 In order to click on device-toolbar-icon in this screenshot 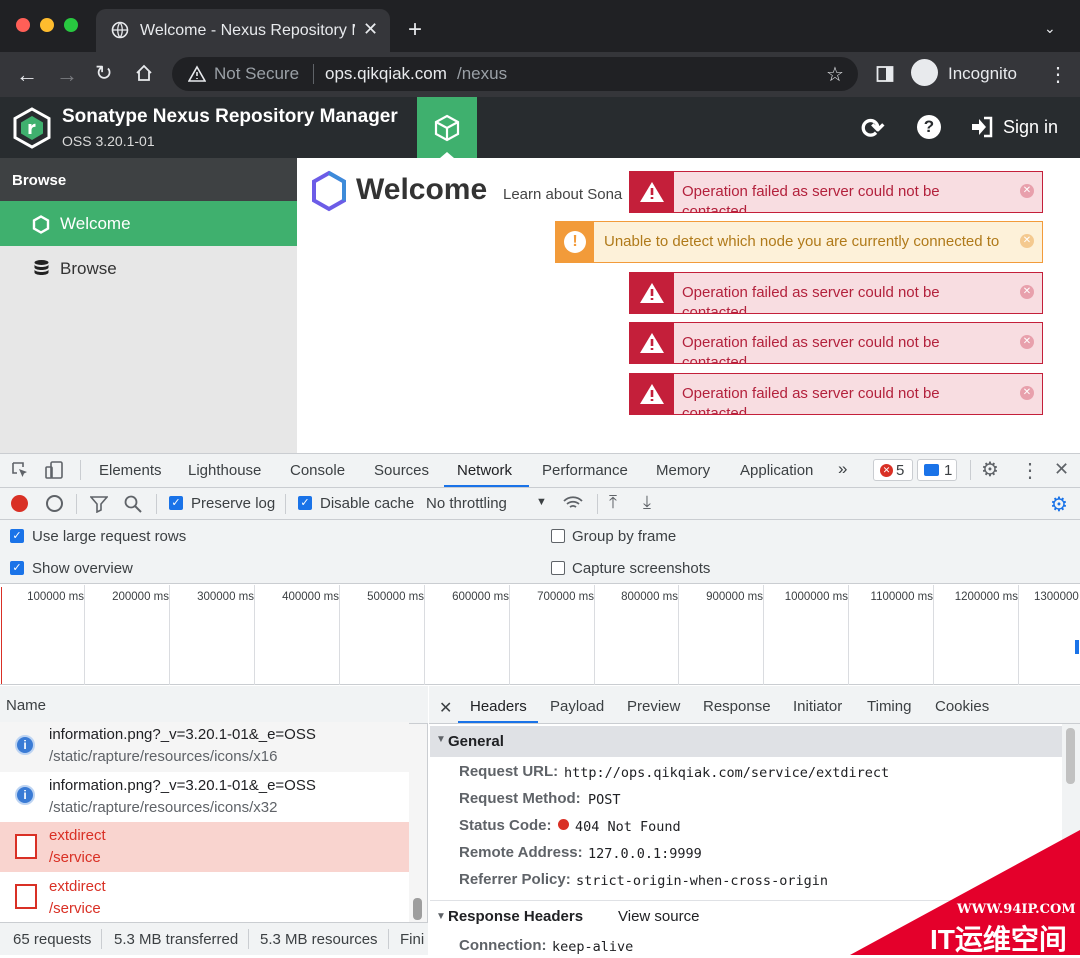, I will do `click(54, 470)`.